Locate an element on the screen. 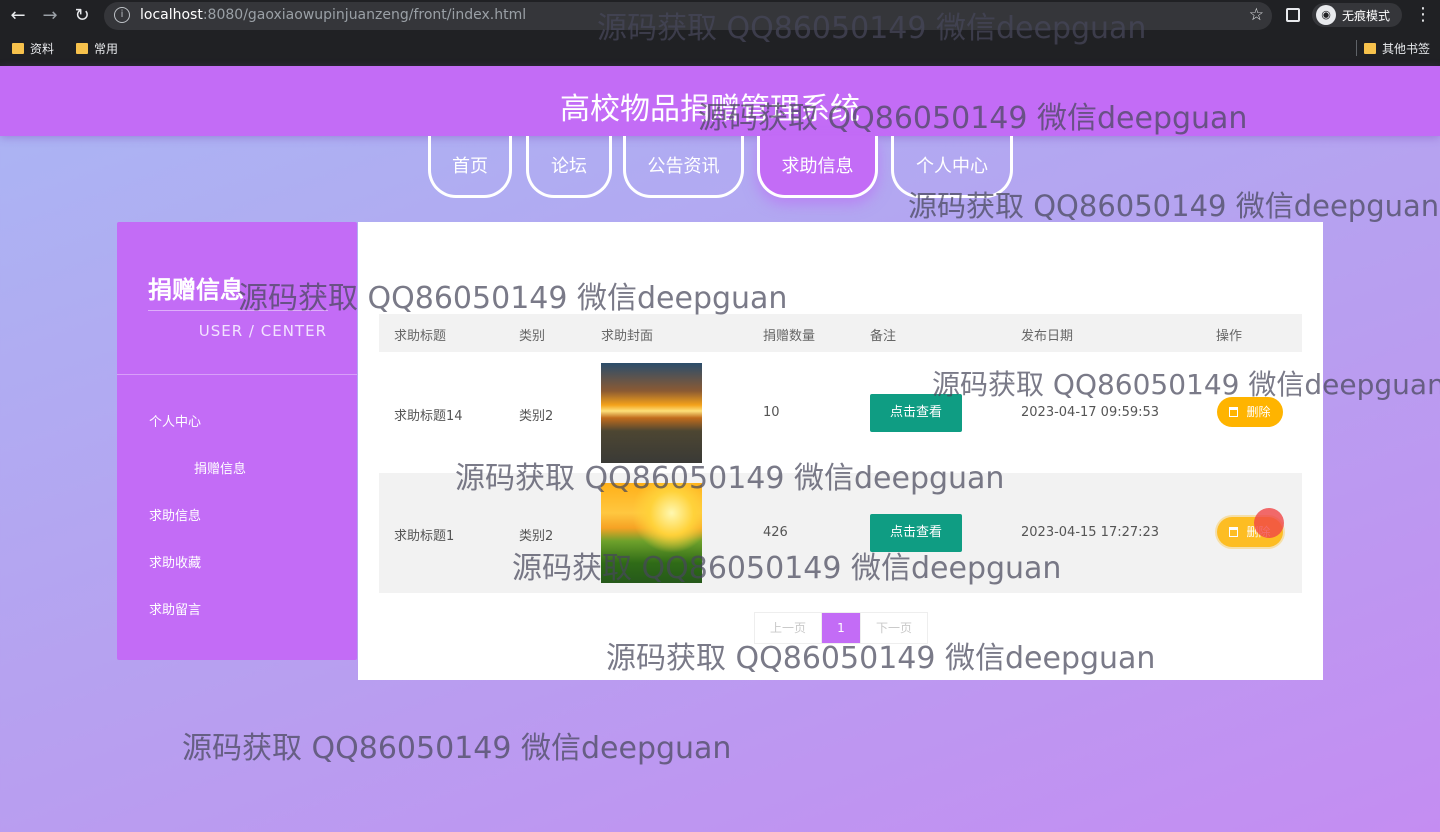  tab-forum: 论坛 is located at coordinates (569, 167).